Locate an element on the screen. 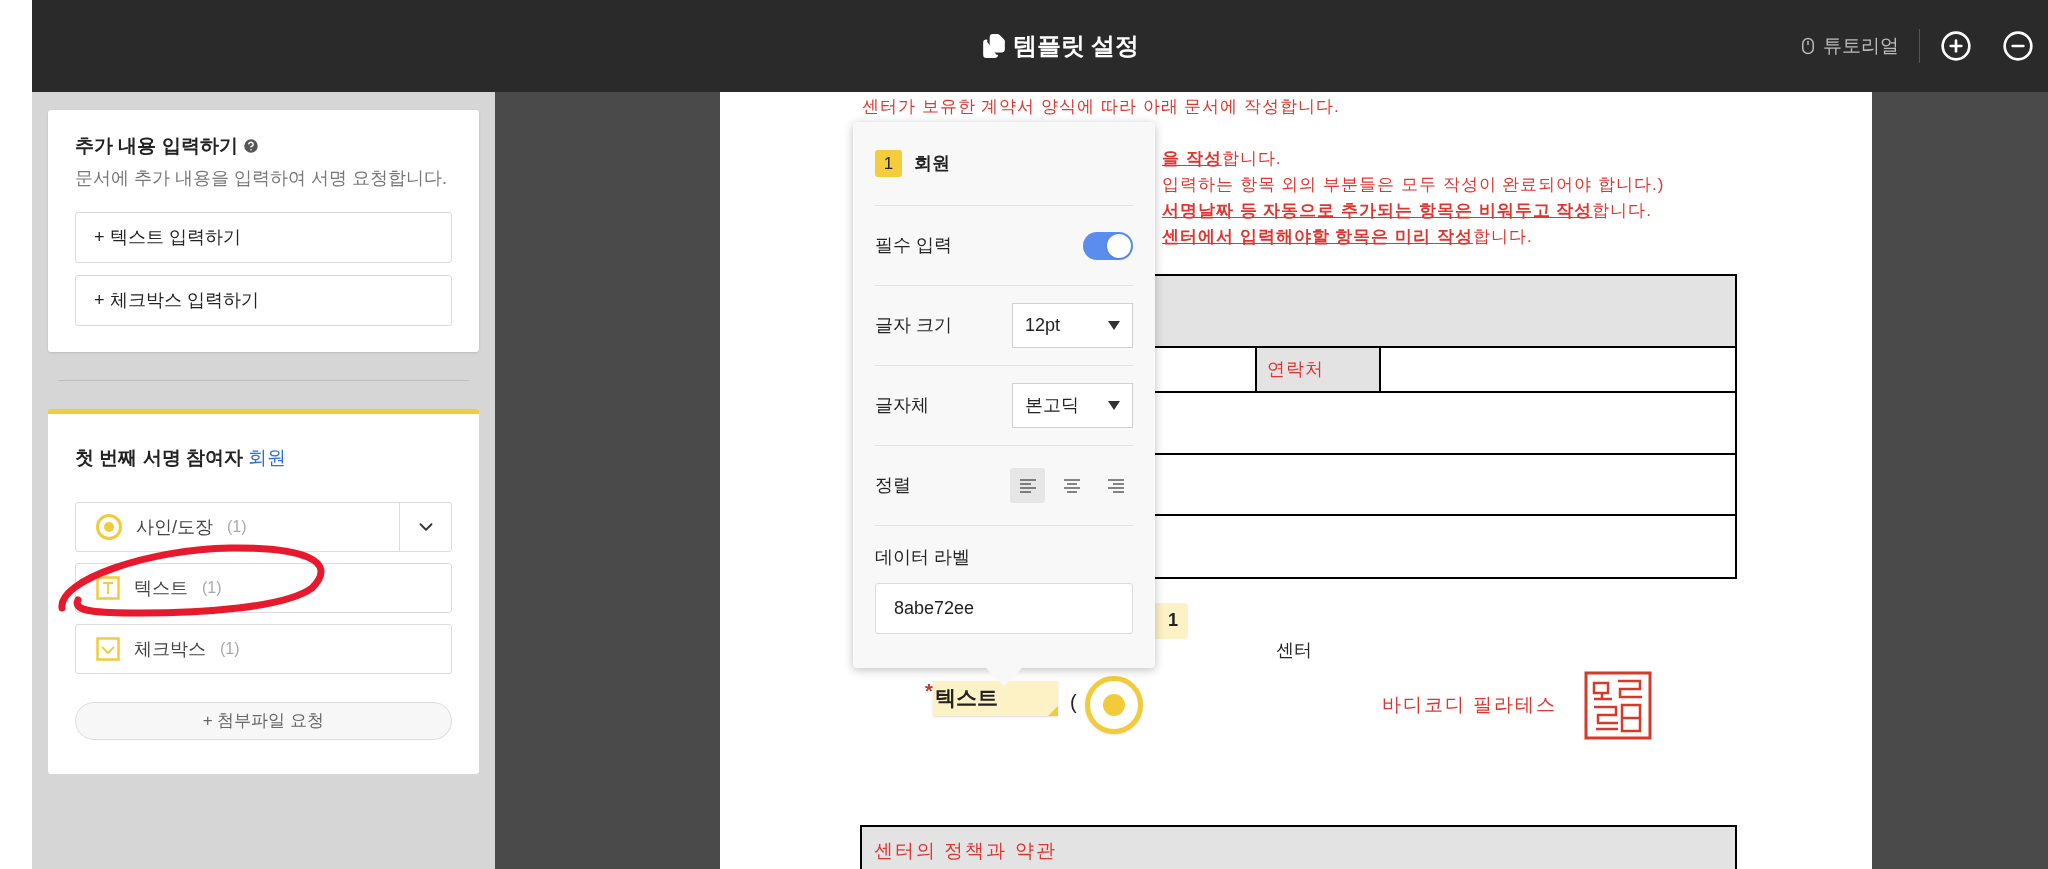  tutorial-button: 튜토리얼 is located at coordinates (1849, 46).